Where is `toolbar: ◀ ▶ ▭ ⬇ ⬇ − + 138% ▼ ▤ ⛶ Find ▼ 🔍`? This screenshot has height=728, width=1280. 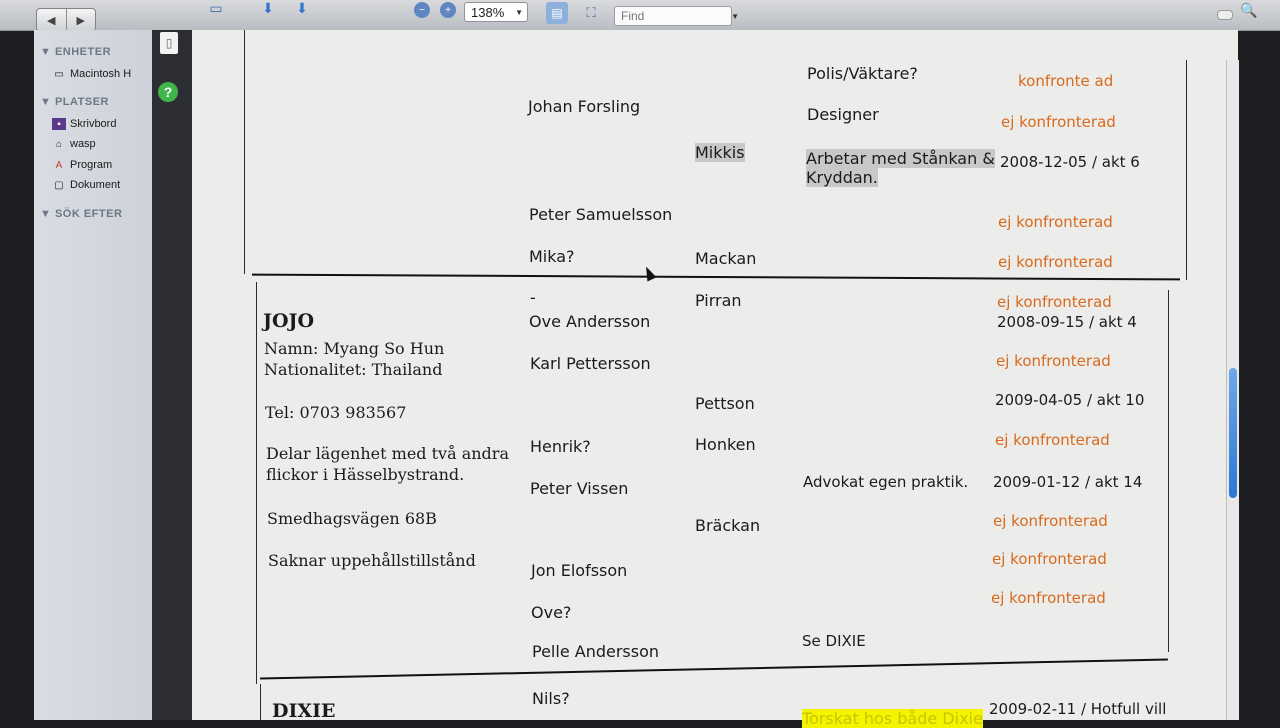
toolbar: ◀ ▶ ▭ ⬇ ⬇ − + 138% ▼ ▤ ⛶ Find ▼ 🔍 is located at coordinates (640, 16).